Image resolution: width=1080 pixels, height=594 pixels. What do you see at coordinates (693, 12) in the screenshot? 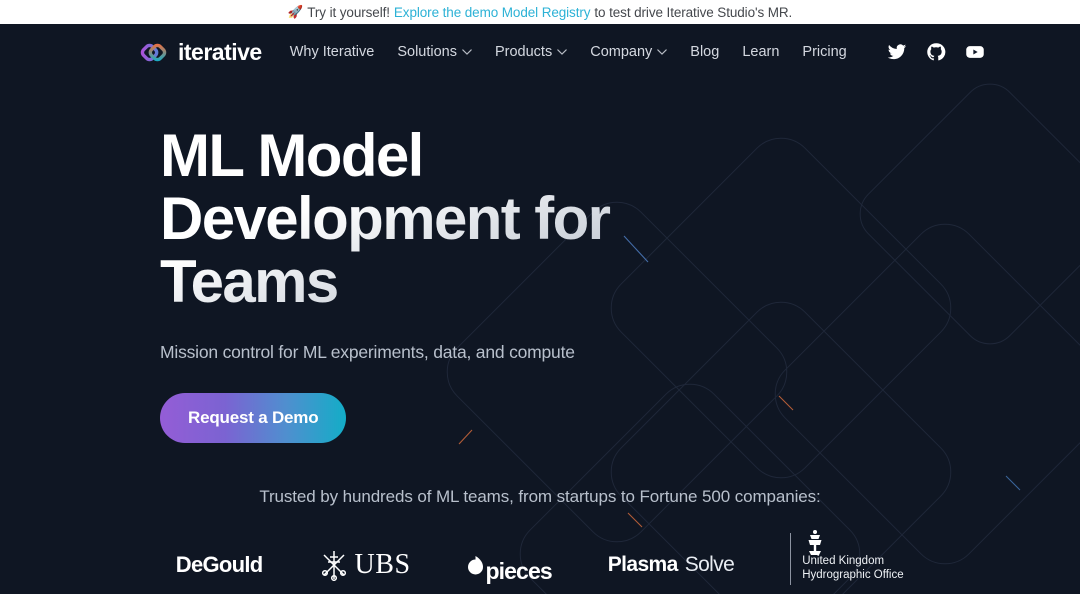
I see `announcement-tail: to test drive Iterative Studio's MR.` at bounding box center [693, 12].